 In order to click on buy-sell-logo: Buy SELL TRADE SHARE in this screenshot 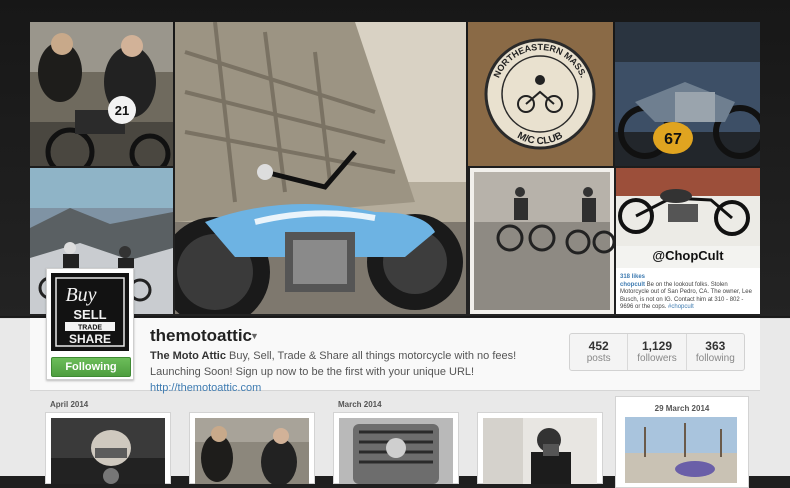, I will do `click(90, 312)`.